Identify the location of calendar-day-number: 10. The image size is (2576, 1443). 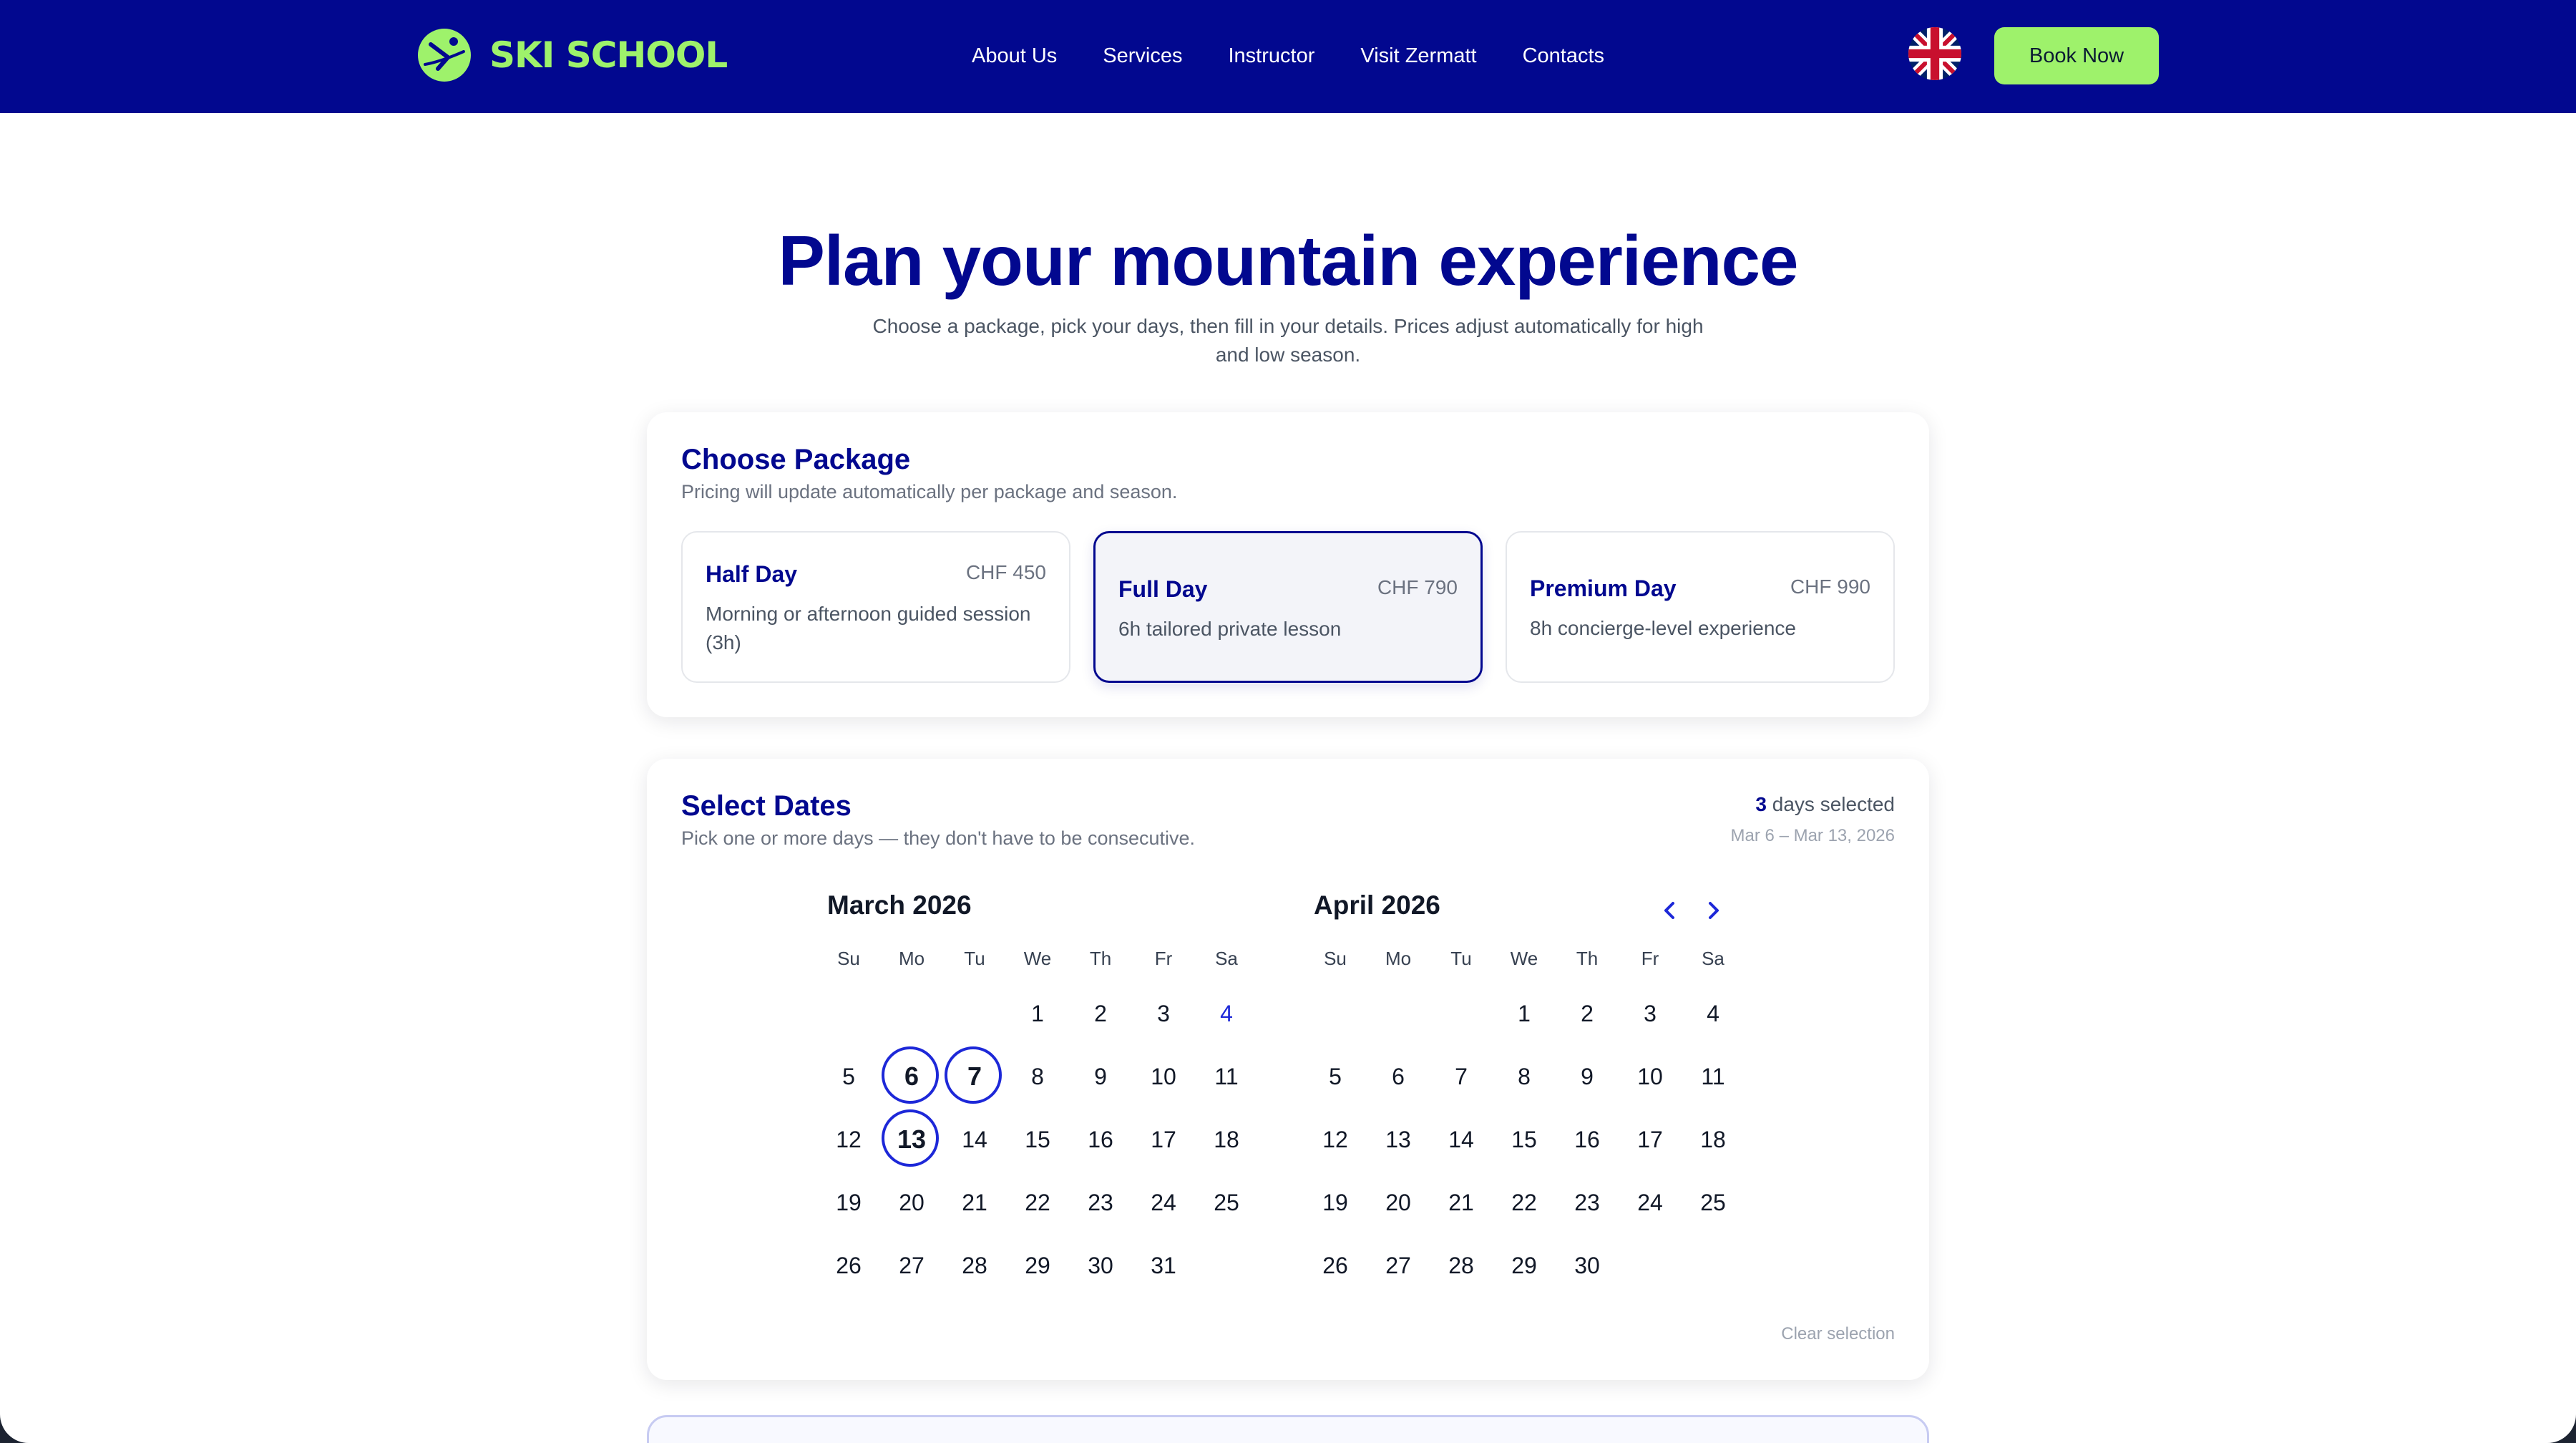
(1163, 1076).